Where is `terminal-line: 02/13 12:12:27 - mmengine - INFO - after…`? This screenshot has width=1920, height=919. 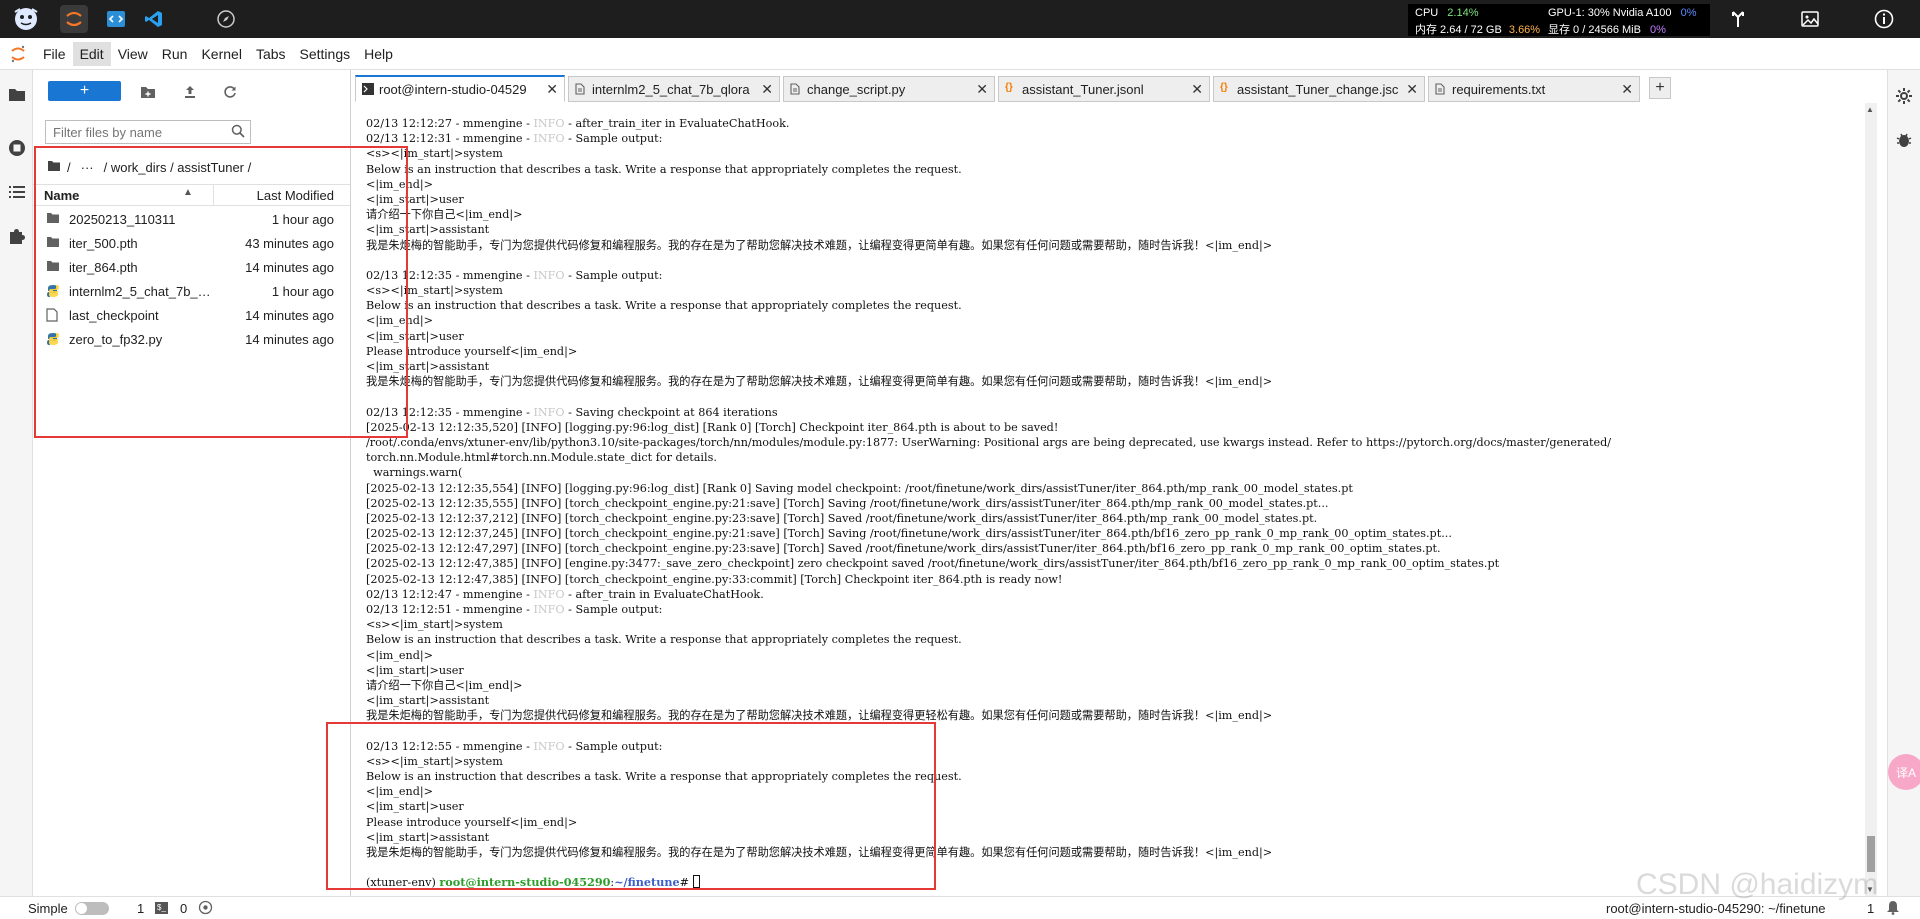 terminal-line: 02/13 12:12:27 - mmengine - INFO - after… is located at coordinates (988, 123).